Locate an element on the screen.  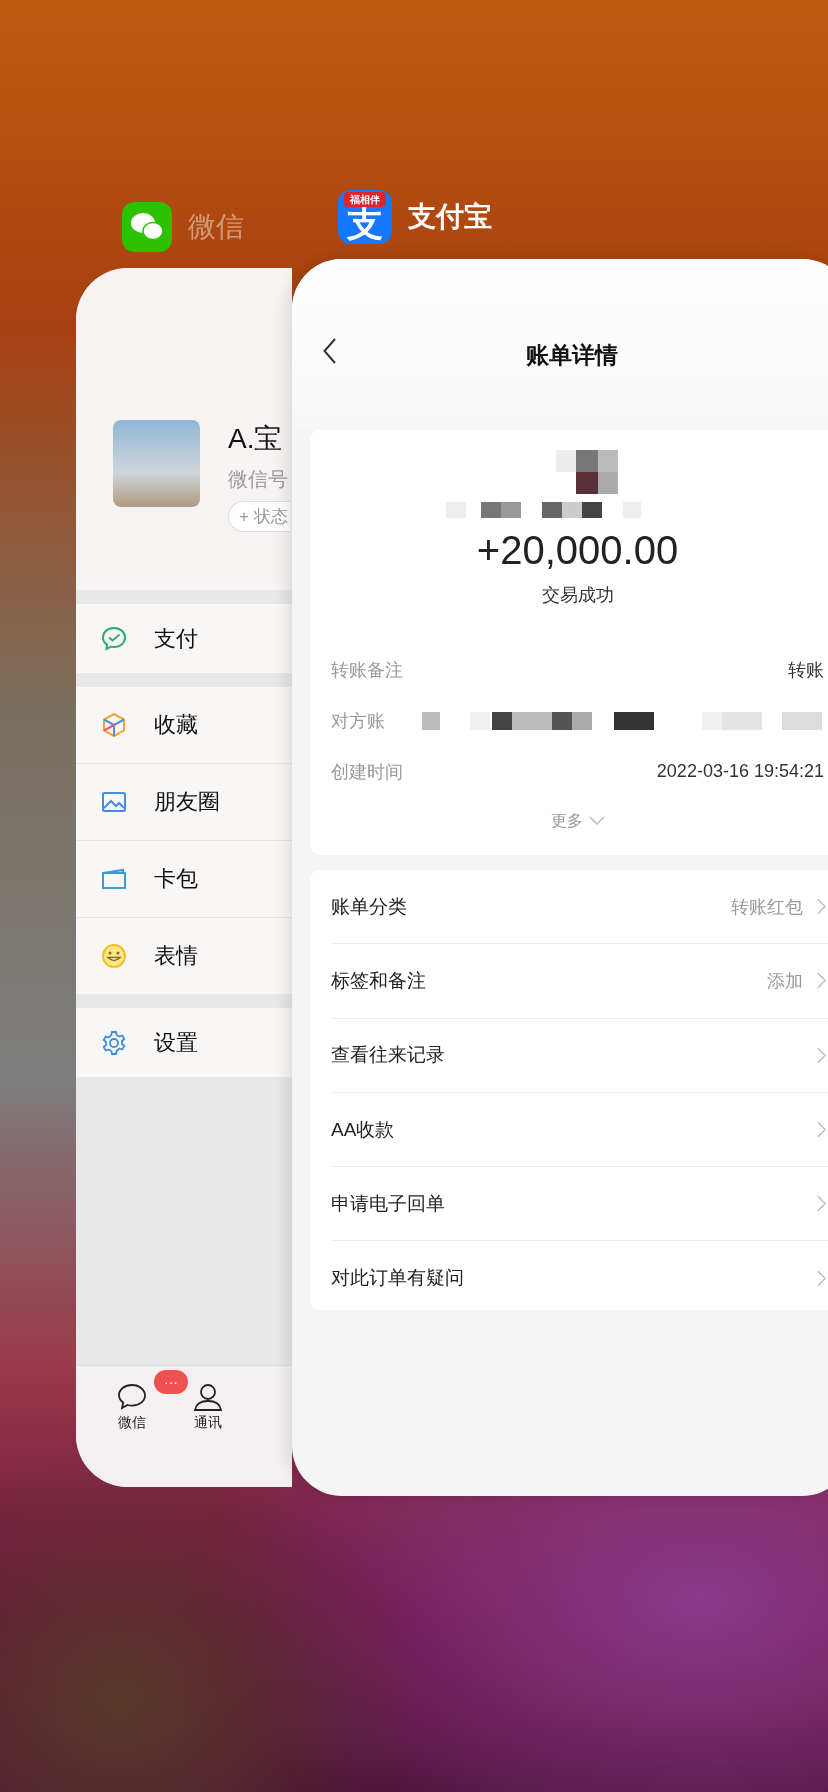
cube-icon is located at coordinates (114, 725).